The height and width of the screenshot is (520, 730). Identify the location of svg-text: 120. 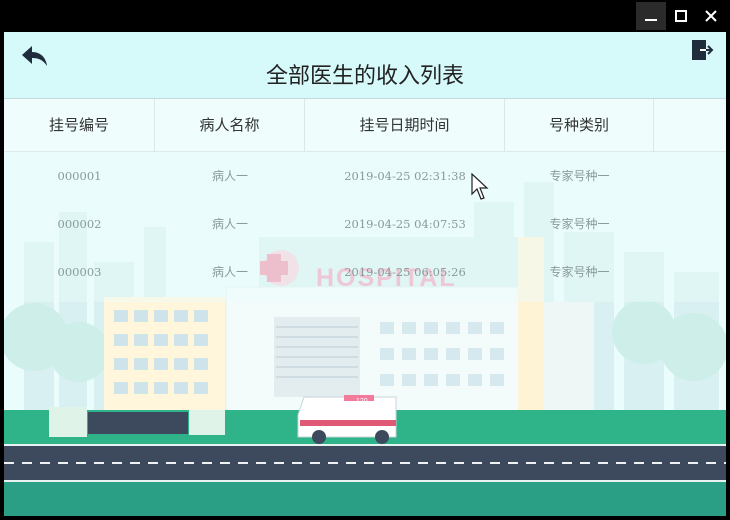
(362, 401).